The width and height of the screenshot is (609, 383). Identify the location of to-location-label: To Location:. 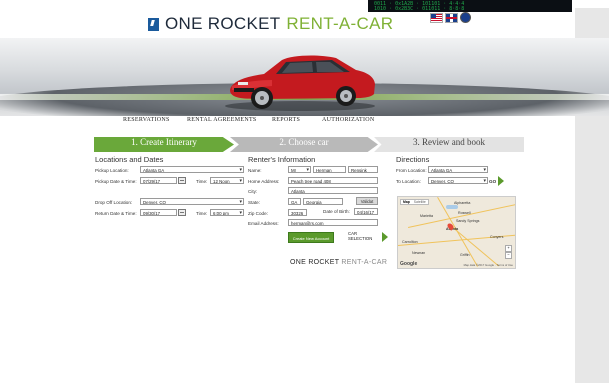
(408, 181).